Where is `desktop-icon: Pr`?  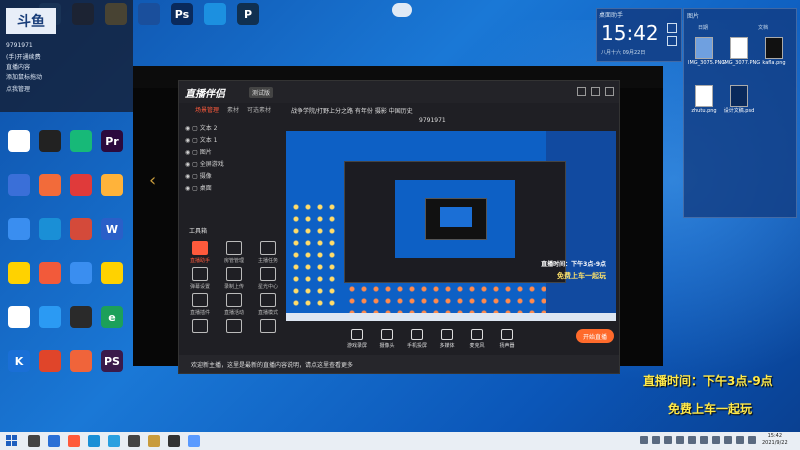 desktop-icon: Pr is located at coordinates (112, 141).